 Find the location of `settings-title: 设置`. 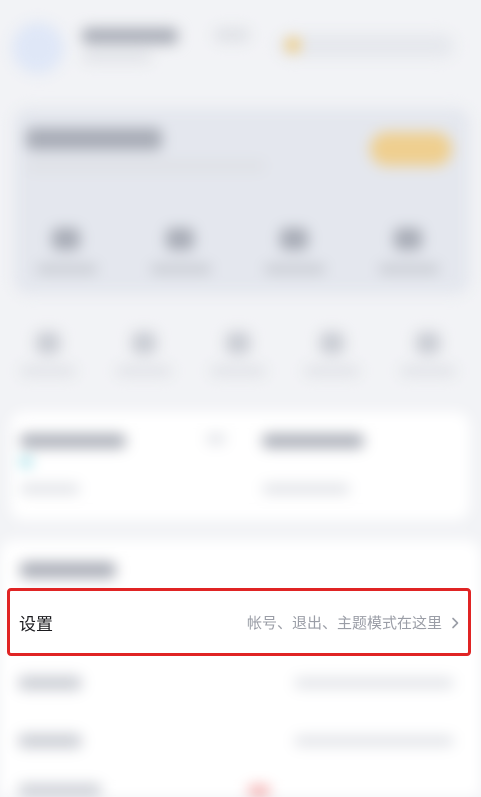

settings-title: 设置 is located at coordinates (36, 624).